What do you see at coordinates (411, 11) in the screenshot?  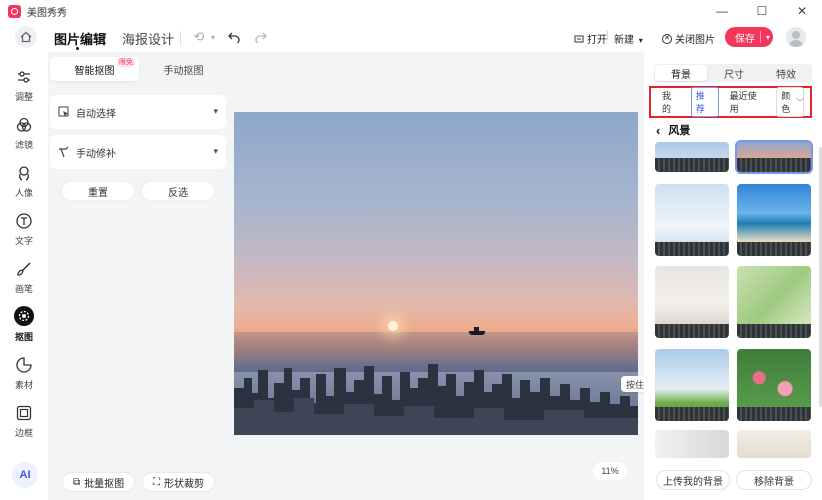 I see `title-bar: 美图秀秀 — ☐ ✕` at bounding box center [411, 11].